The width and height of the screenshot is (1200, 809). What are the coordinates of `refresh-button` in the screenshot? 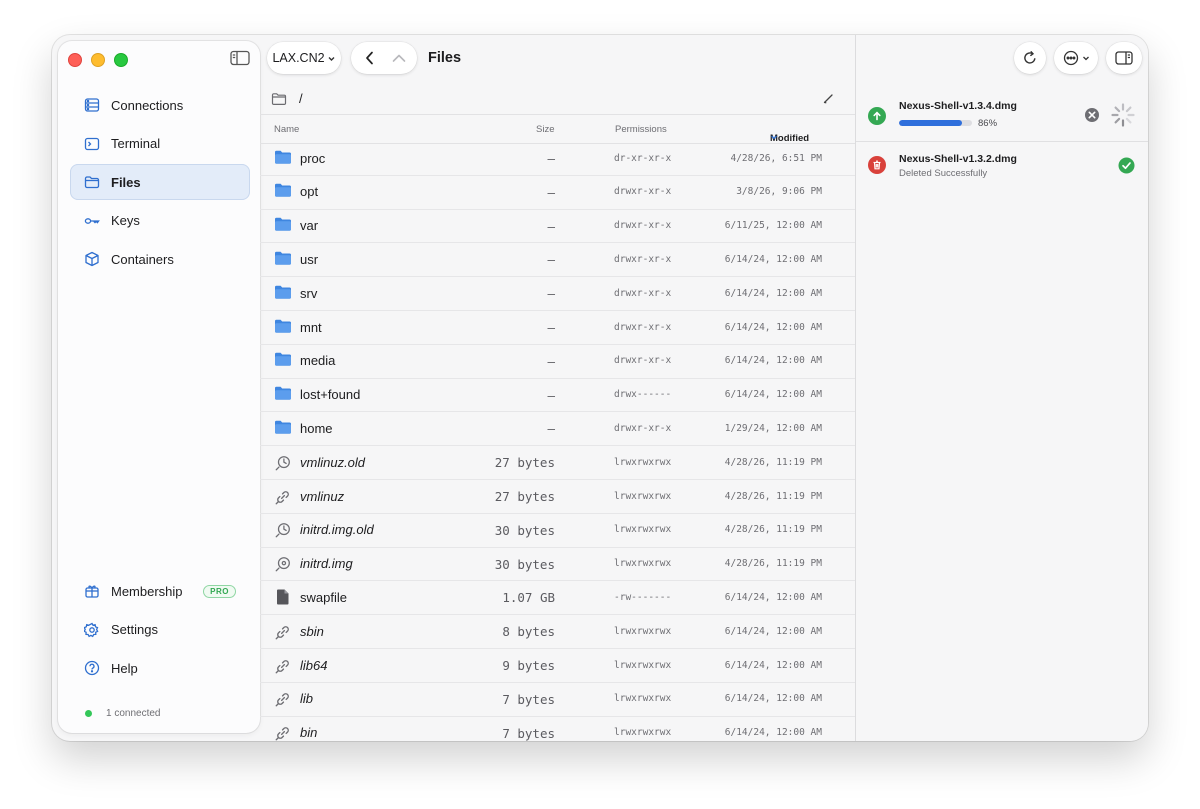 It's located at (1030, 58).